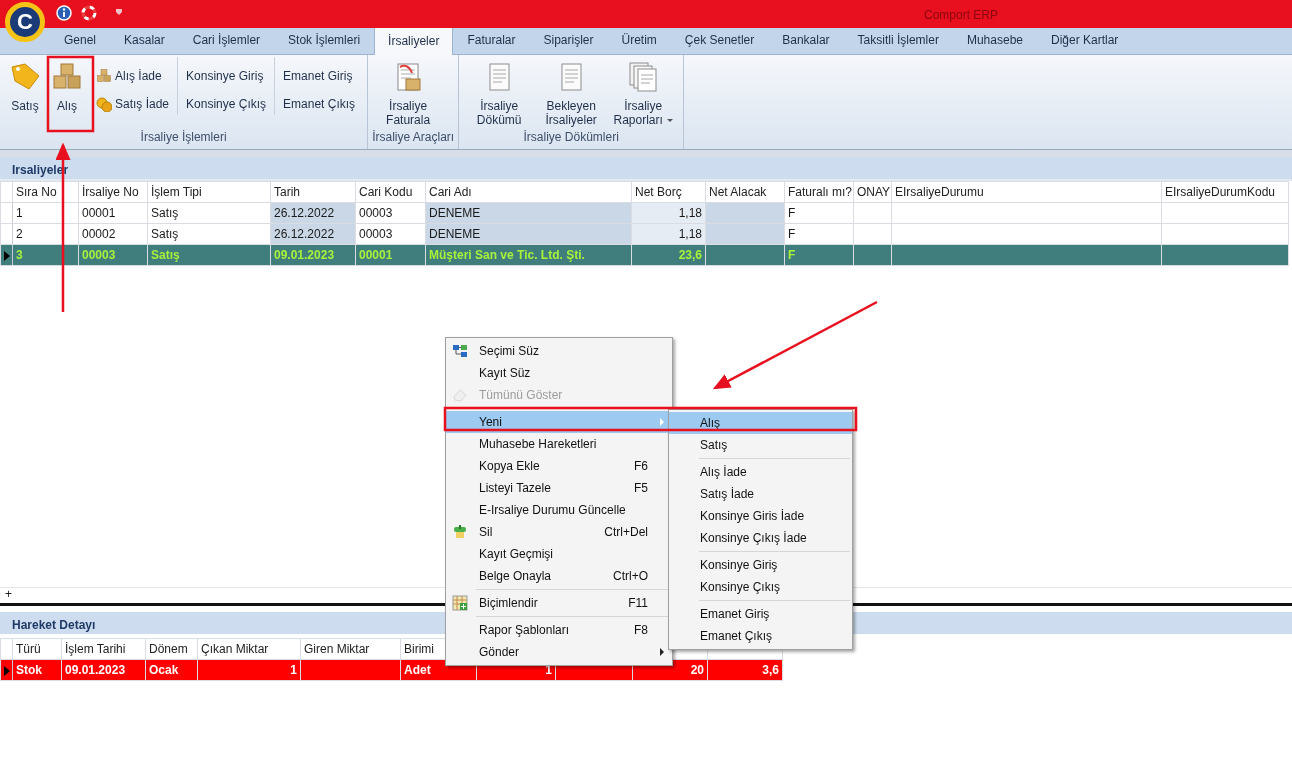 The image size is (1292, 760). I want to click on ribbon-button: Konsinye Giriş, so click(226, 76).